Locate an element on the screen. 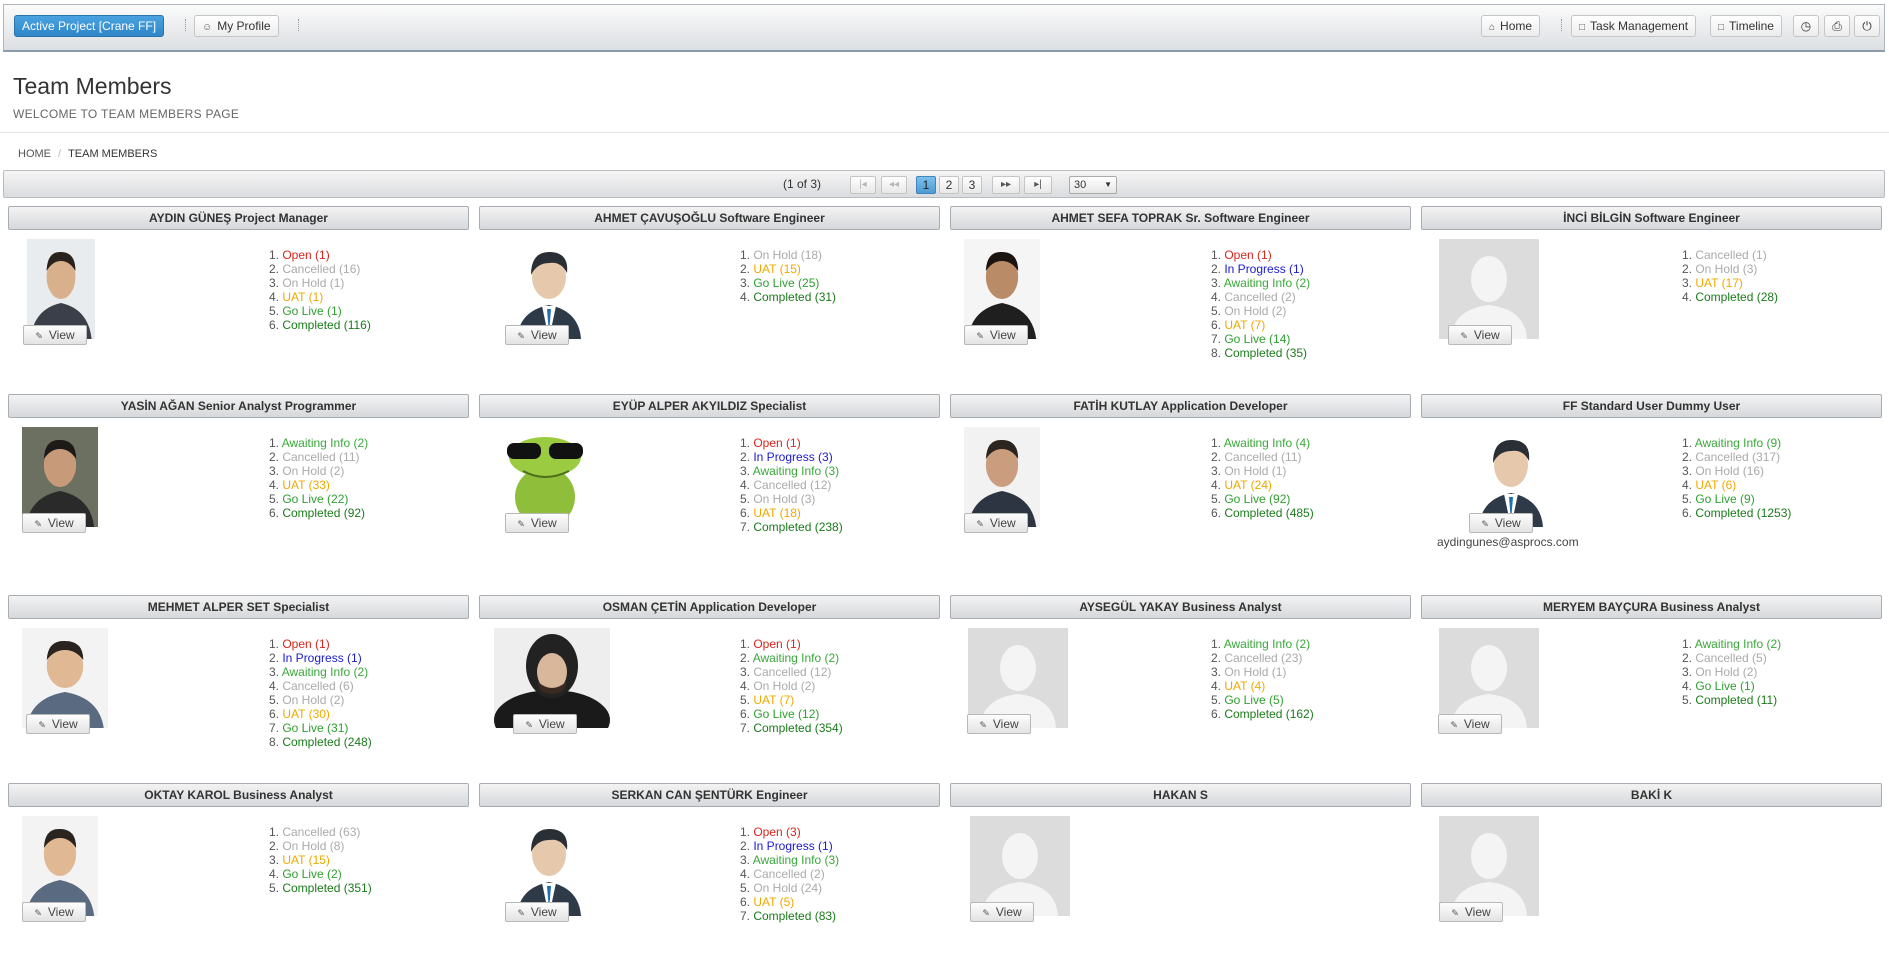  status-label: UAT (30) is located at coordinates (306, 714).